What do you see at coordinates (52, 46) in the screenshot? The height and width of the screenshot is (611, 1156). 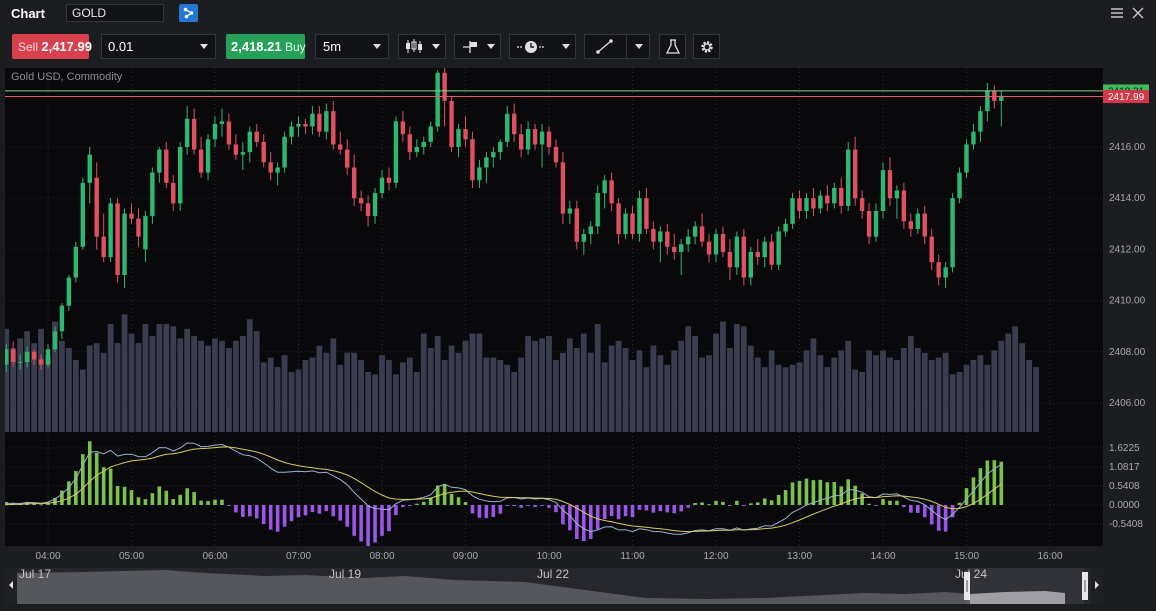 I see `sell-button: Sell 2,417.99` at bounding box center [52, 46].